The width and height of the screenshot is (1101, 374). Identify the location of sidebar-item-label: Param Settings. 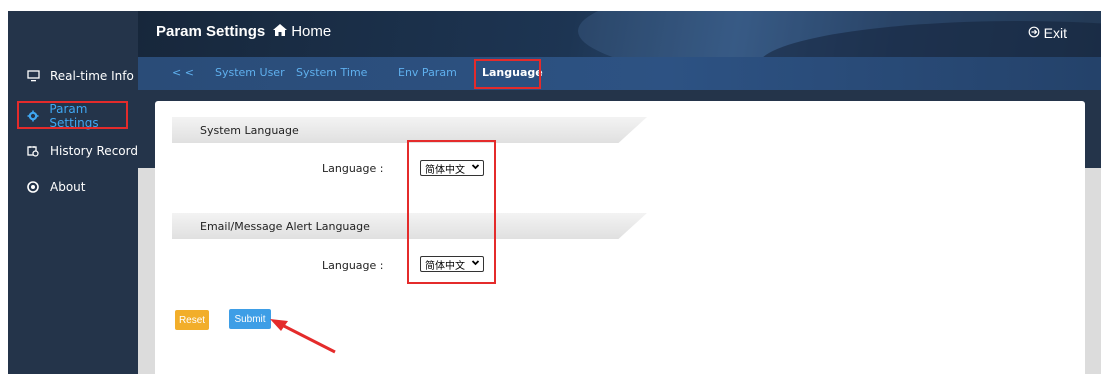
(74, 116).